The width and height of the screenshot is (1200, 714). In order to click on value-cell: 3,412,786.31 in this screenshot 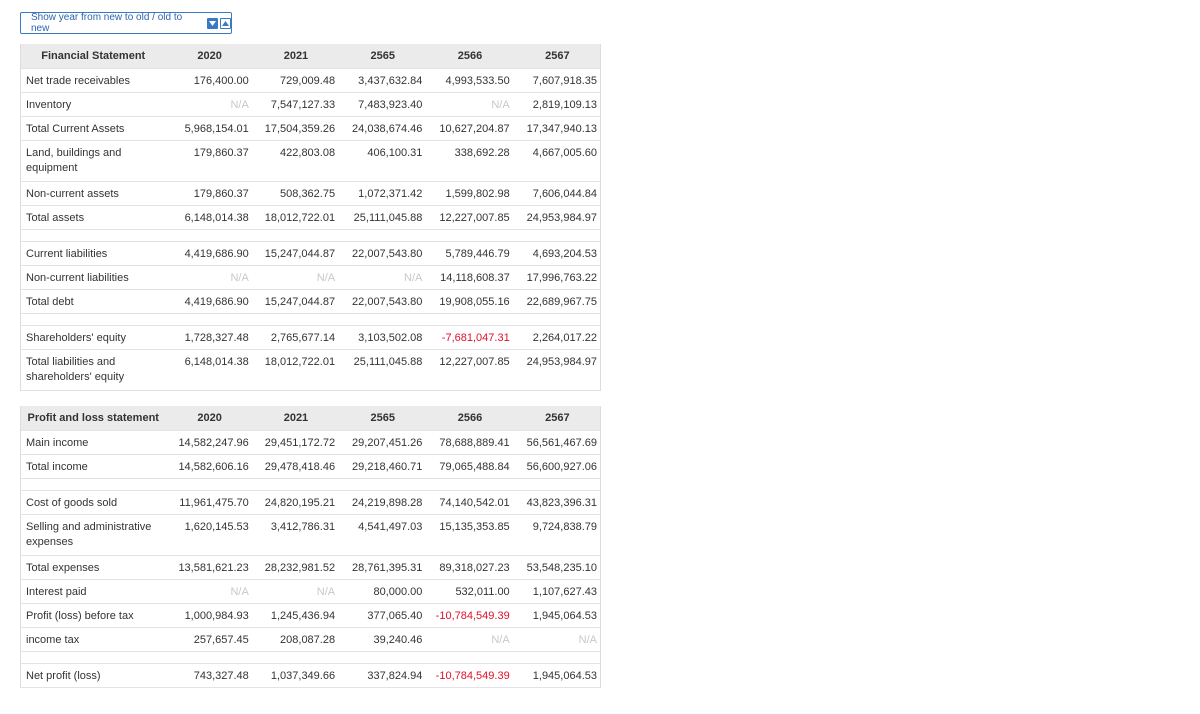, I will do `click(296, 535)`.